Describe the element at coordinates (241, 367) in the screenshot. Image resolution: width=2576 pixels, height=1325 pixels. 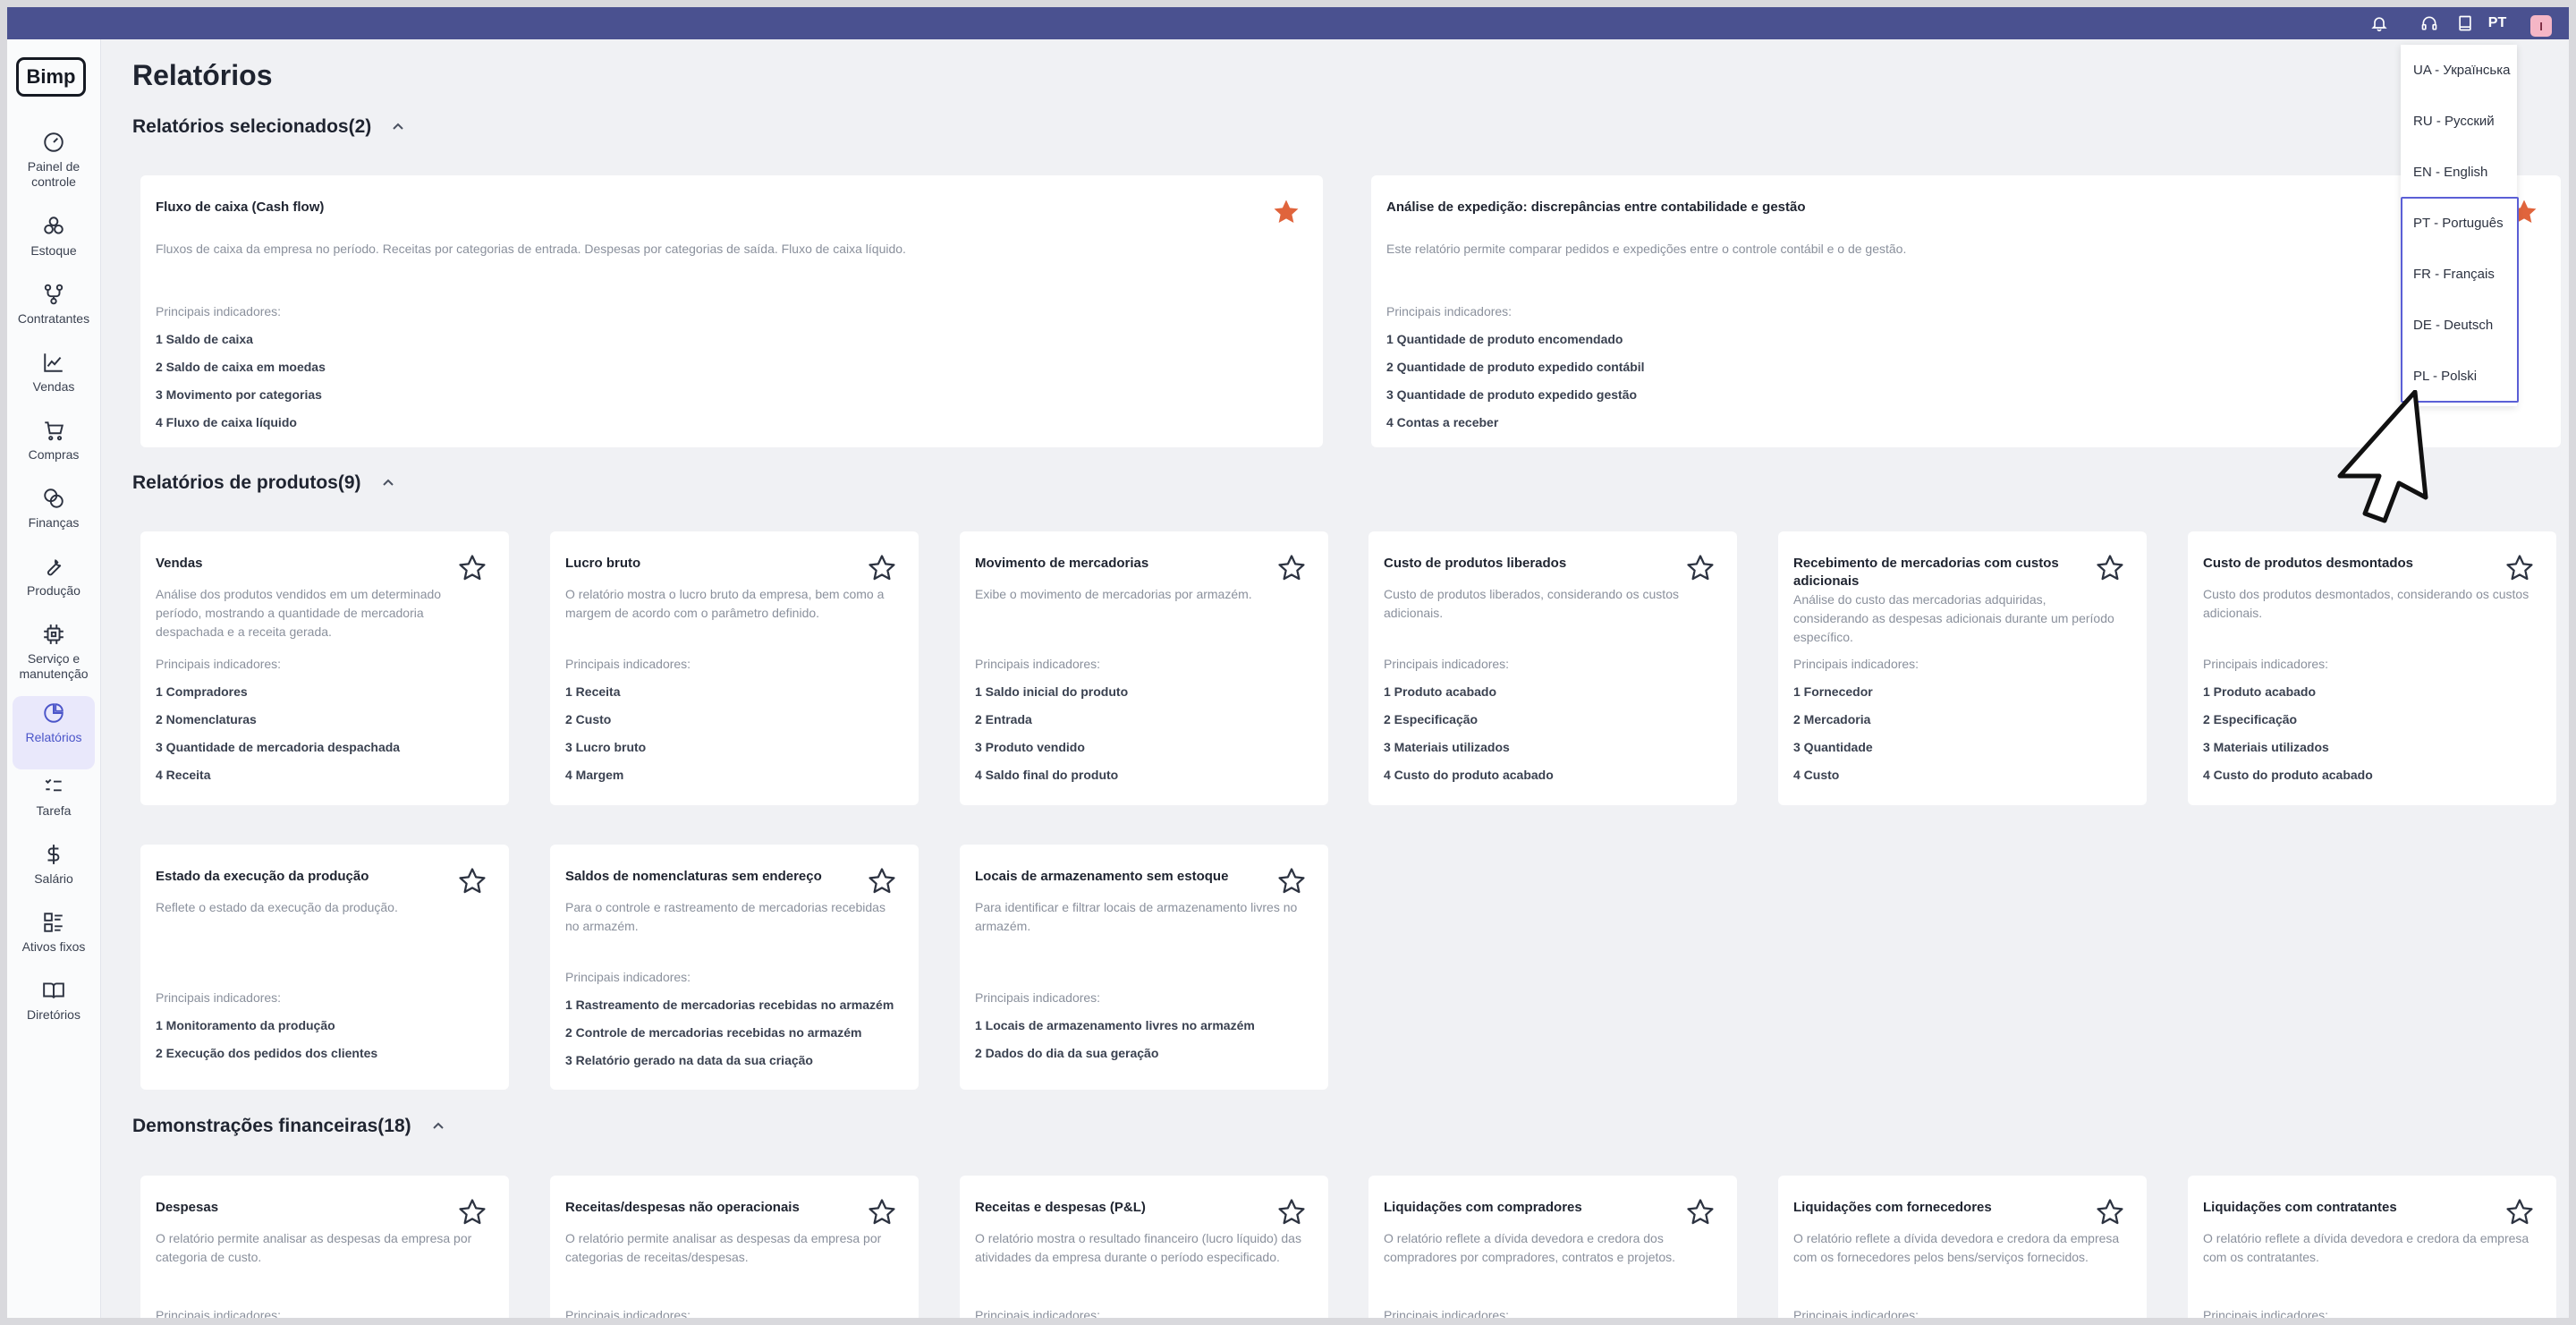
I see `indicator-item: 2 Saldo de caixa em moedas` at that location.